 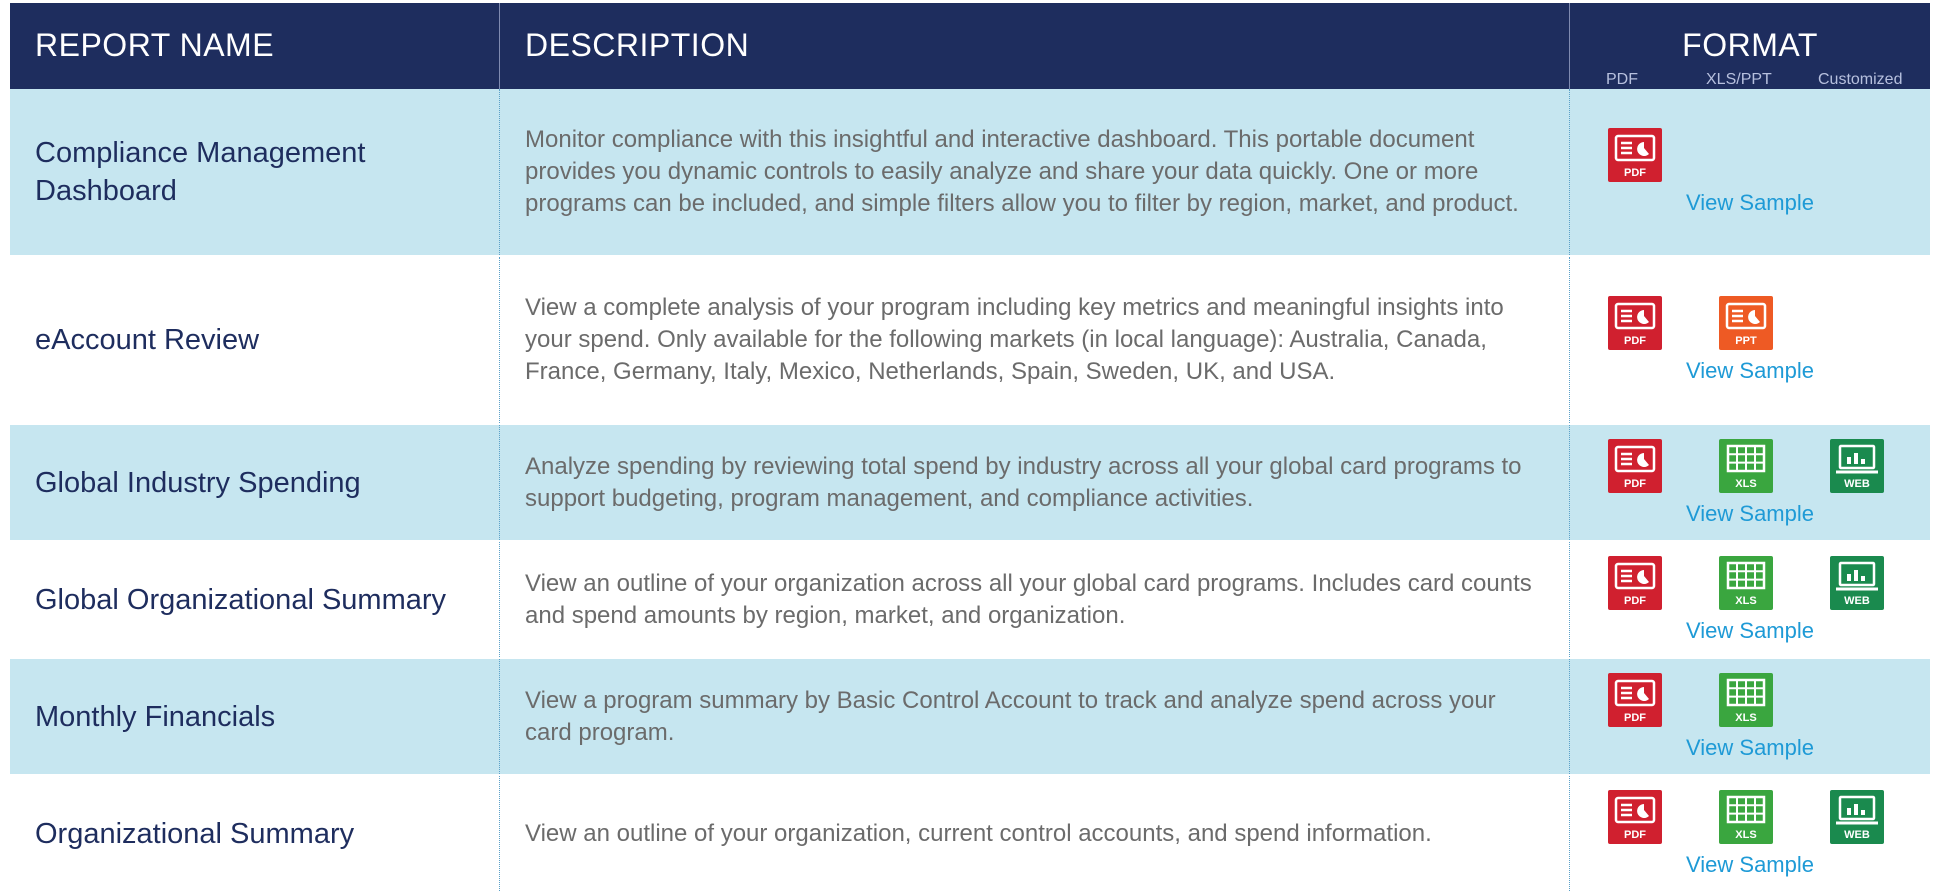 I want to click on header-report-name-cell: REPORT NAME, so click(x=255, y=46).